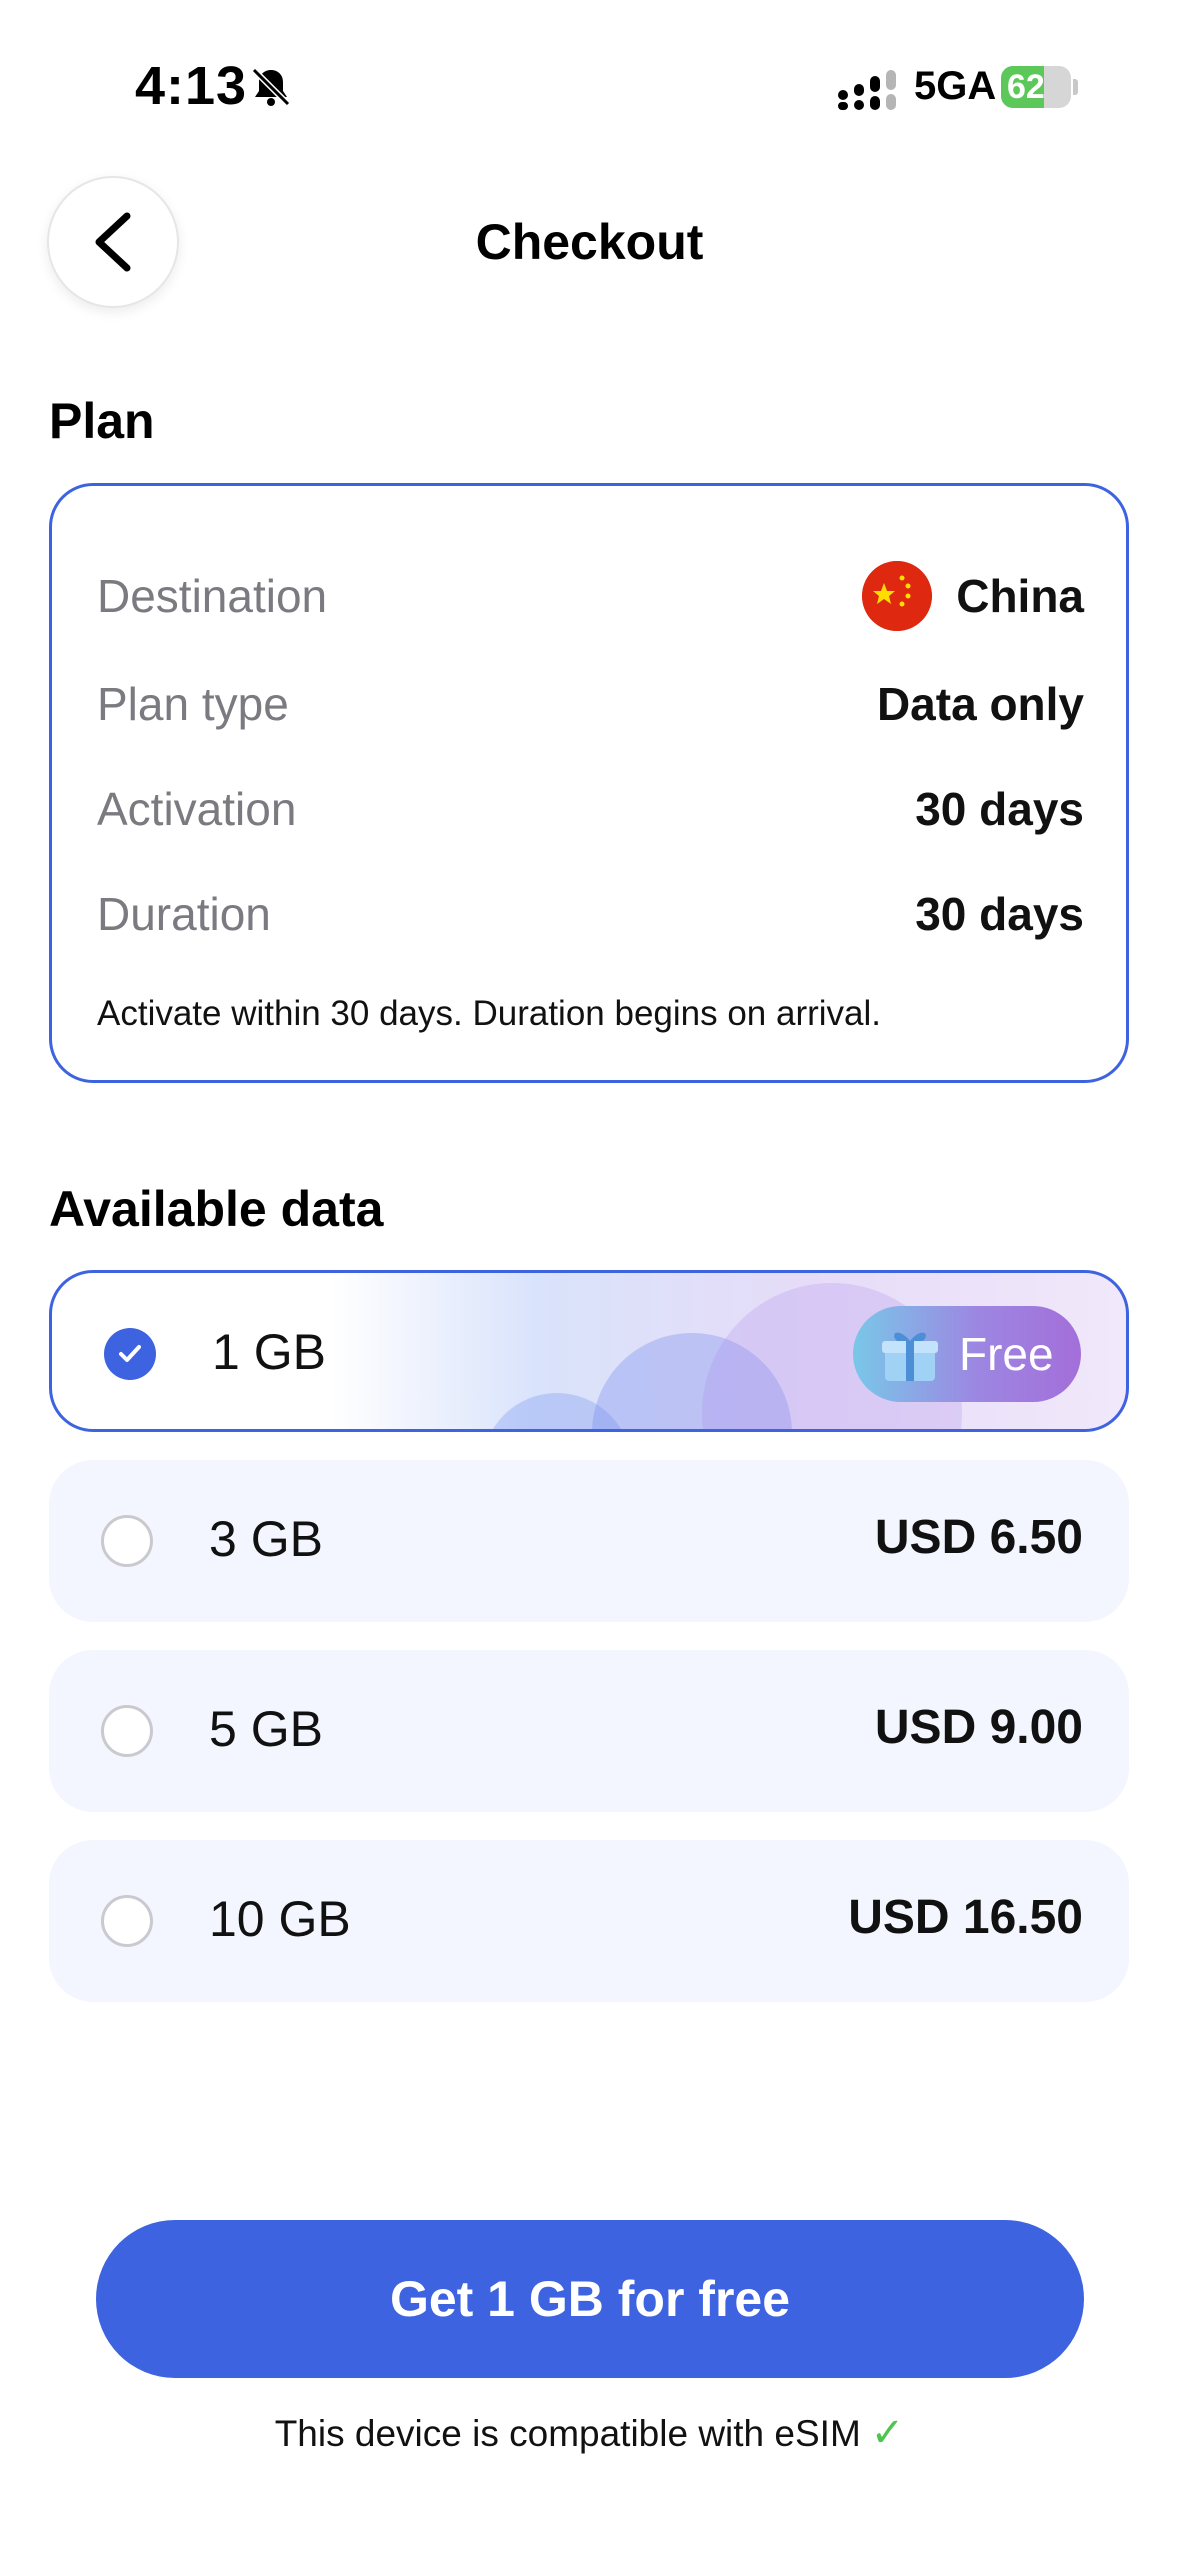  I want to click on check-icon, so click(130, 1353).